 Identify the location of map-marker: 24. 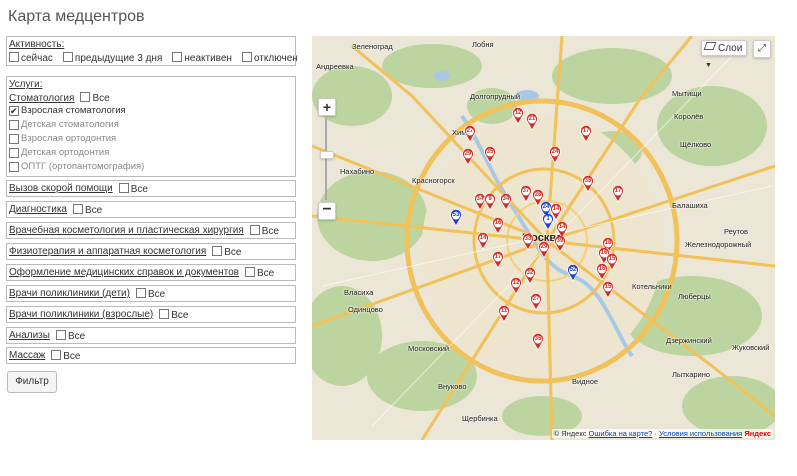
(555, 155).